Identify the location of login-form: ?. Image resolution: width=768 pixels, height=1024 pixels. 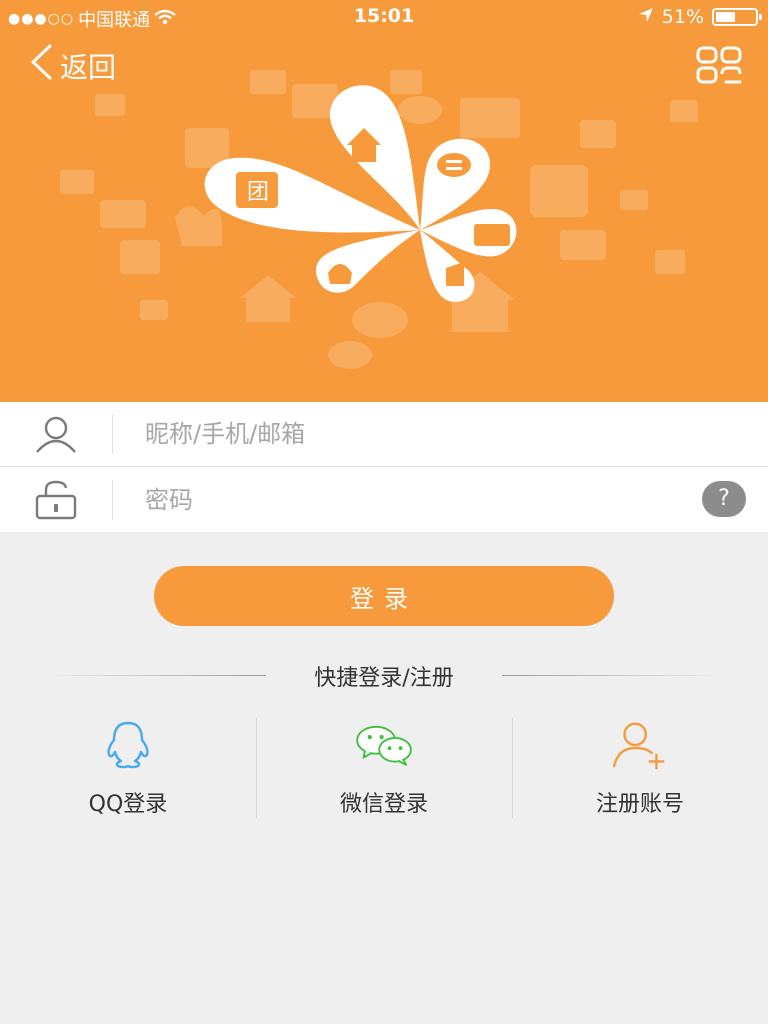
(384, 466).